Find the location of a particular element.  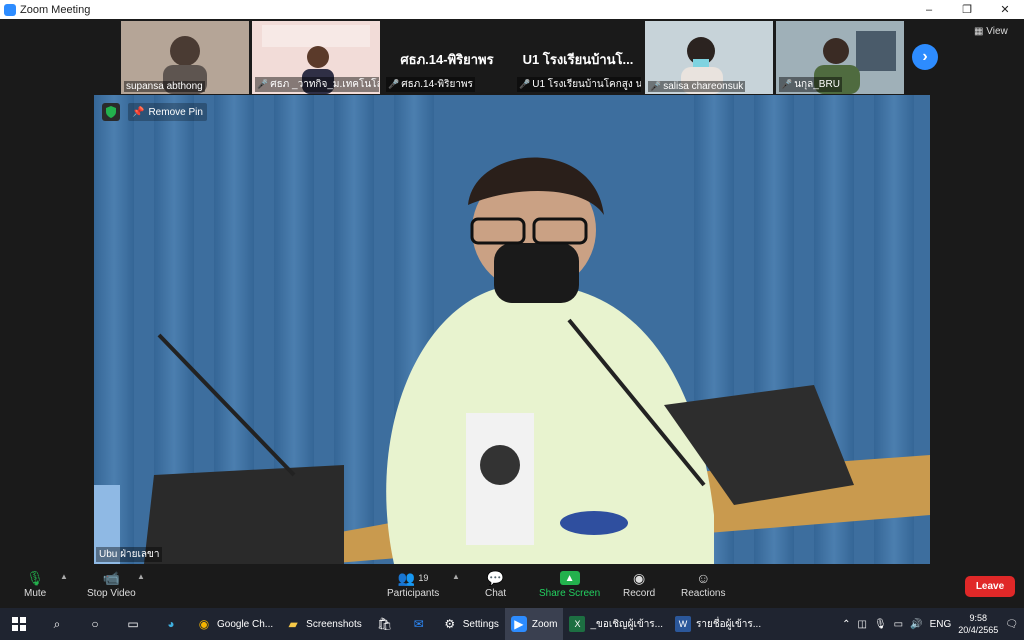

chat-button: 💬 Chat is located at coordinates (495, 584).